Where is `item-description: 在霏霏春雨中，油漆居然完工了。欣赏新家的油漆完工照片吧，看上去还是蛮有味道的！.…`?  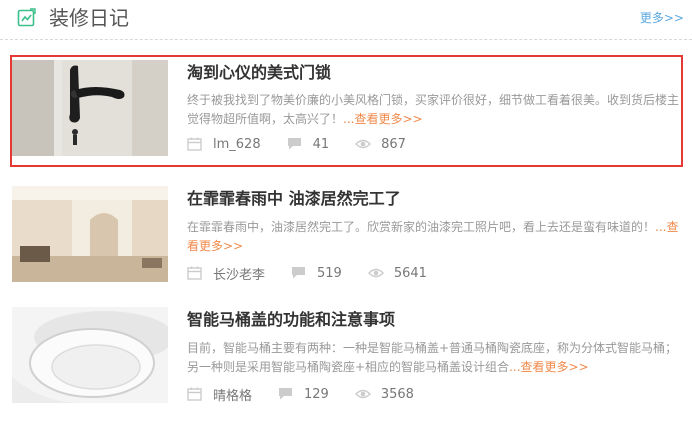
item-description: 在霏霏春雨中，油漆居然完工了。欣赏新家的油漆完工照片吧，看上去还是蛮有味道的！.… is located at coordinates (434, 237).